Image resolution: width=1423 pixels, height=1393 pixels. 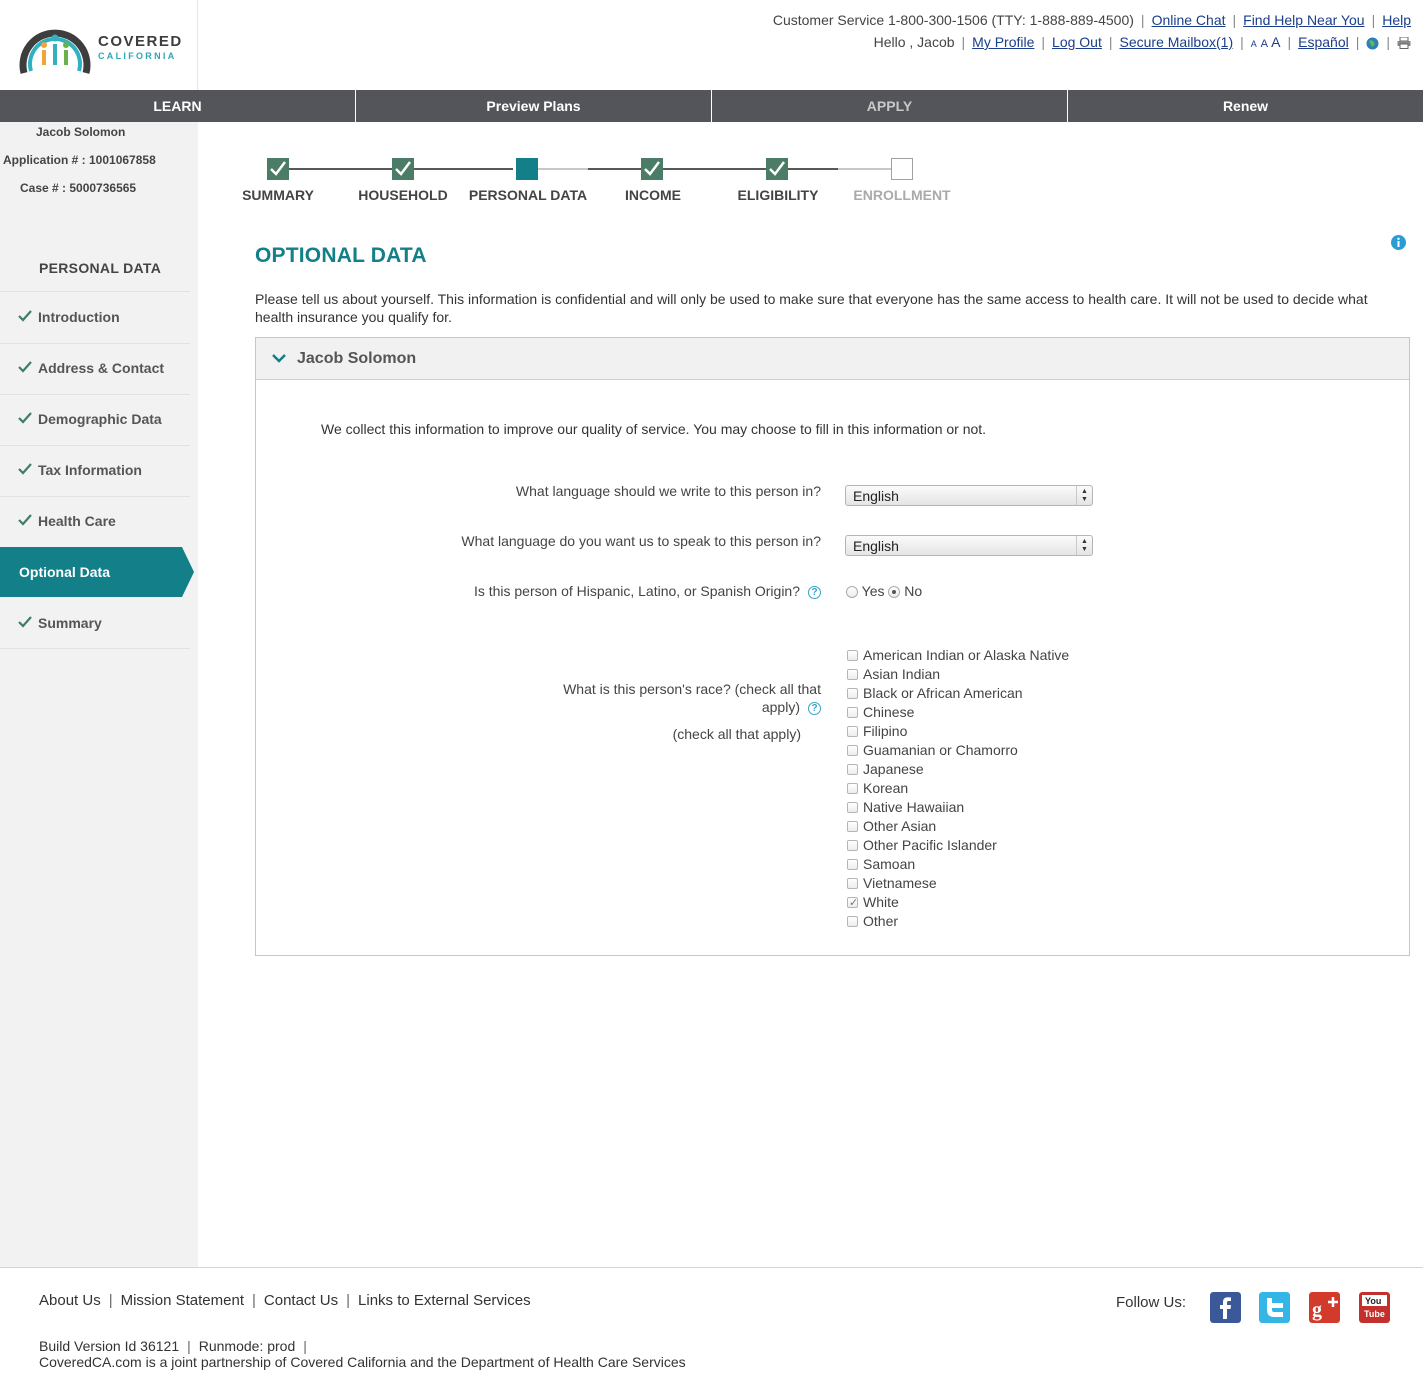 What do you see at coordinates (1303, 20) in the screenshot?
I see `find-help-link: Find Help Near You` at bounding box center [1303, 20].